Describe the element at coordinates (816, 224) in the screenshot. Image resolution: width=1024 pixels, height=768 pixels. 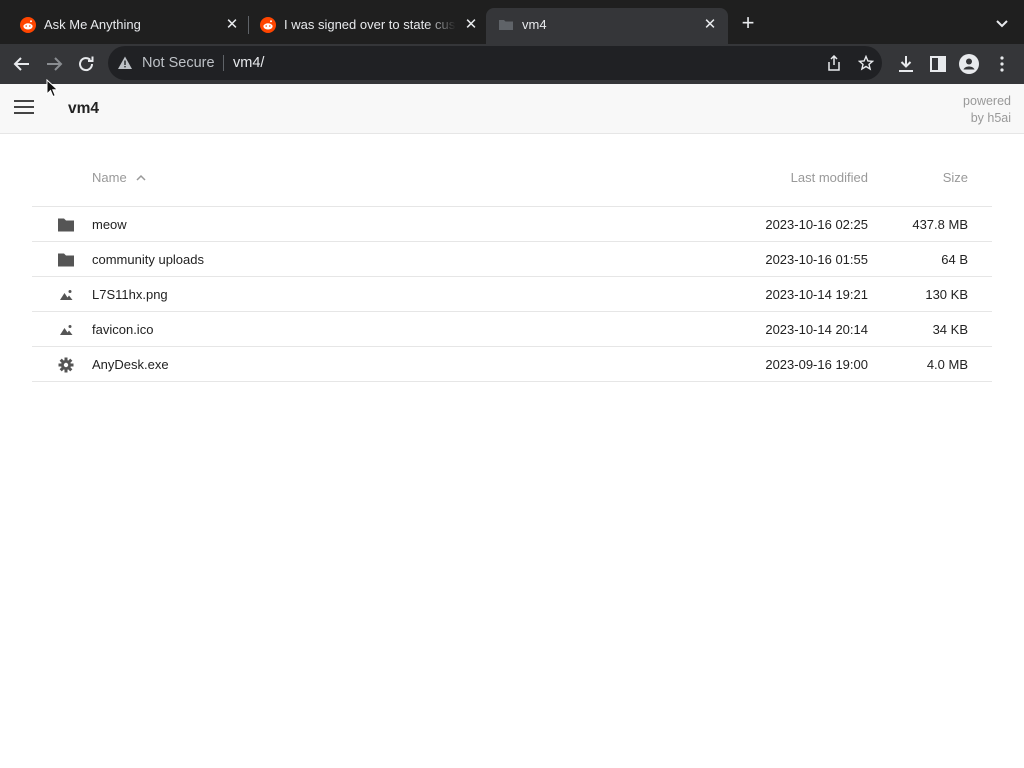
I see `item-modified: 2023-10-16 02:25` at that location.